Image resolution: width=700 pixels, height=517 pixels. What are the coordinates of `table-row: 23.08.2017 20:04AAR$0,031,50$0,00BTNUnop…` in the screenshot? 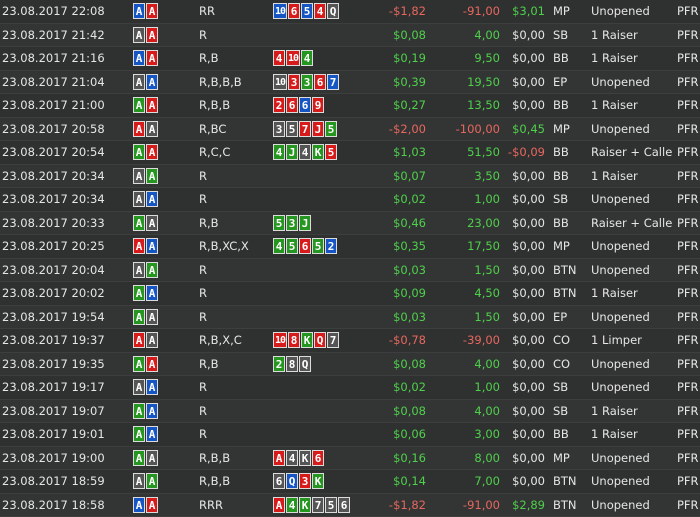 It's located at (350, 271).